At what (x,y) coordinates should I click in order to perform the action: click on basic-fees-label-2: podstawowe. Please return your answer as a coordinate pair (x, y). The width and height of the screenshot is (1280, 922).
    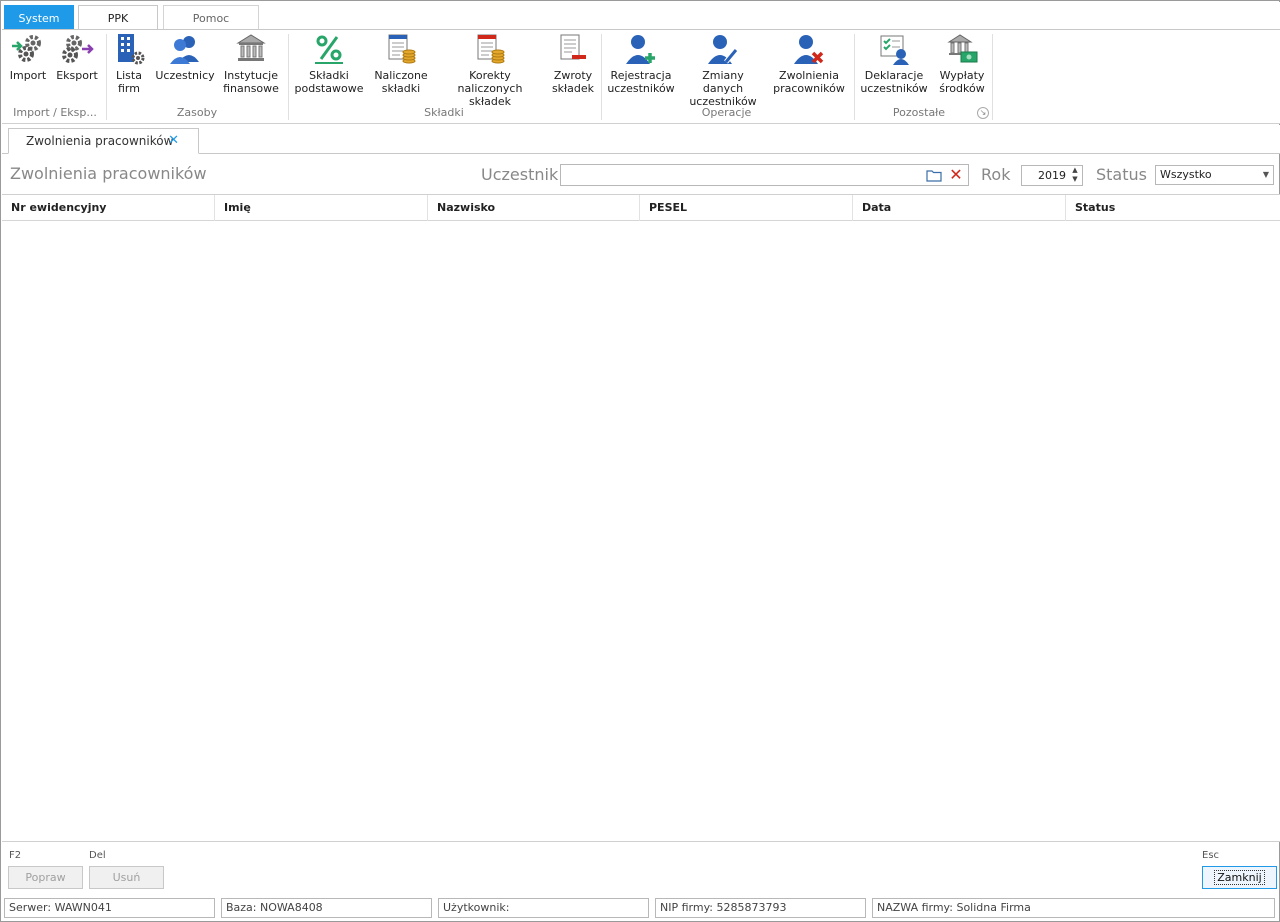
    Looking at the image, I should click on (329, 88).